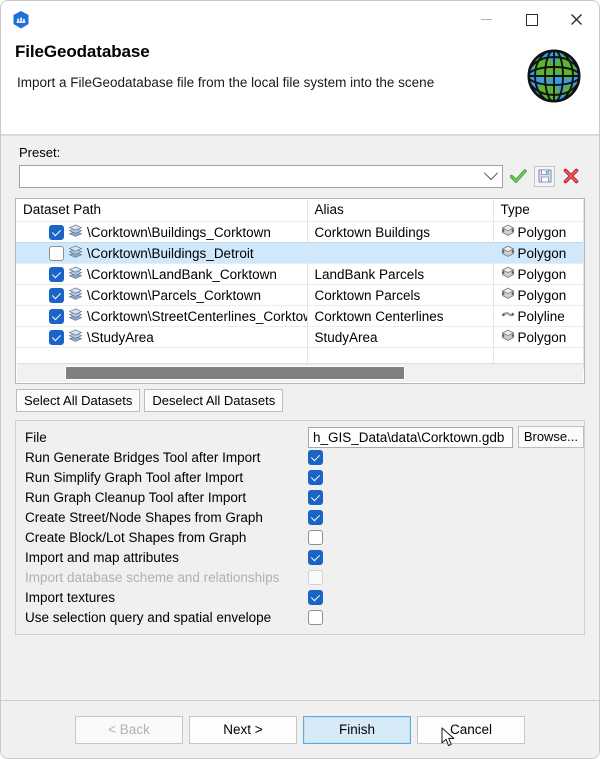 The width and height of the screenshot is (600, 759). Describe the element at coordinates (541, 316) in the screenshot. I see `type-text: Polyline` at that location.